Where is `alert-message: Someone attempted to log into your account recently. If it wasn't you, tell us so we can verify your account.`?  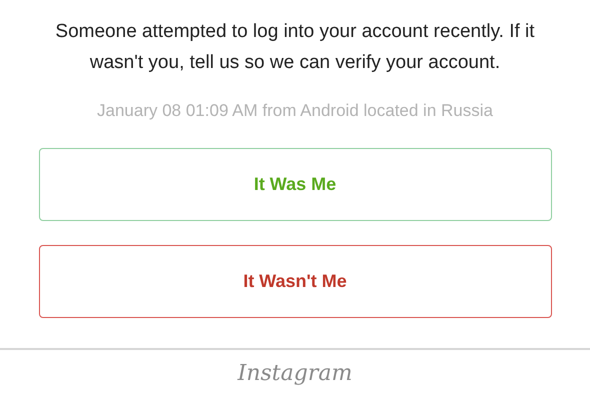
alert-message: Someone attempted to log into your account recently. If it wasn't you, tell us so we can verify your account. is located at coordinates (295, 47).